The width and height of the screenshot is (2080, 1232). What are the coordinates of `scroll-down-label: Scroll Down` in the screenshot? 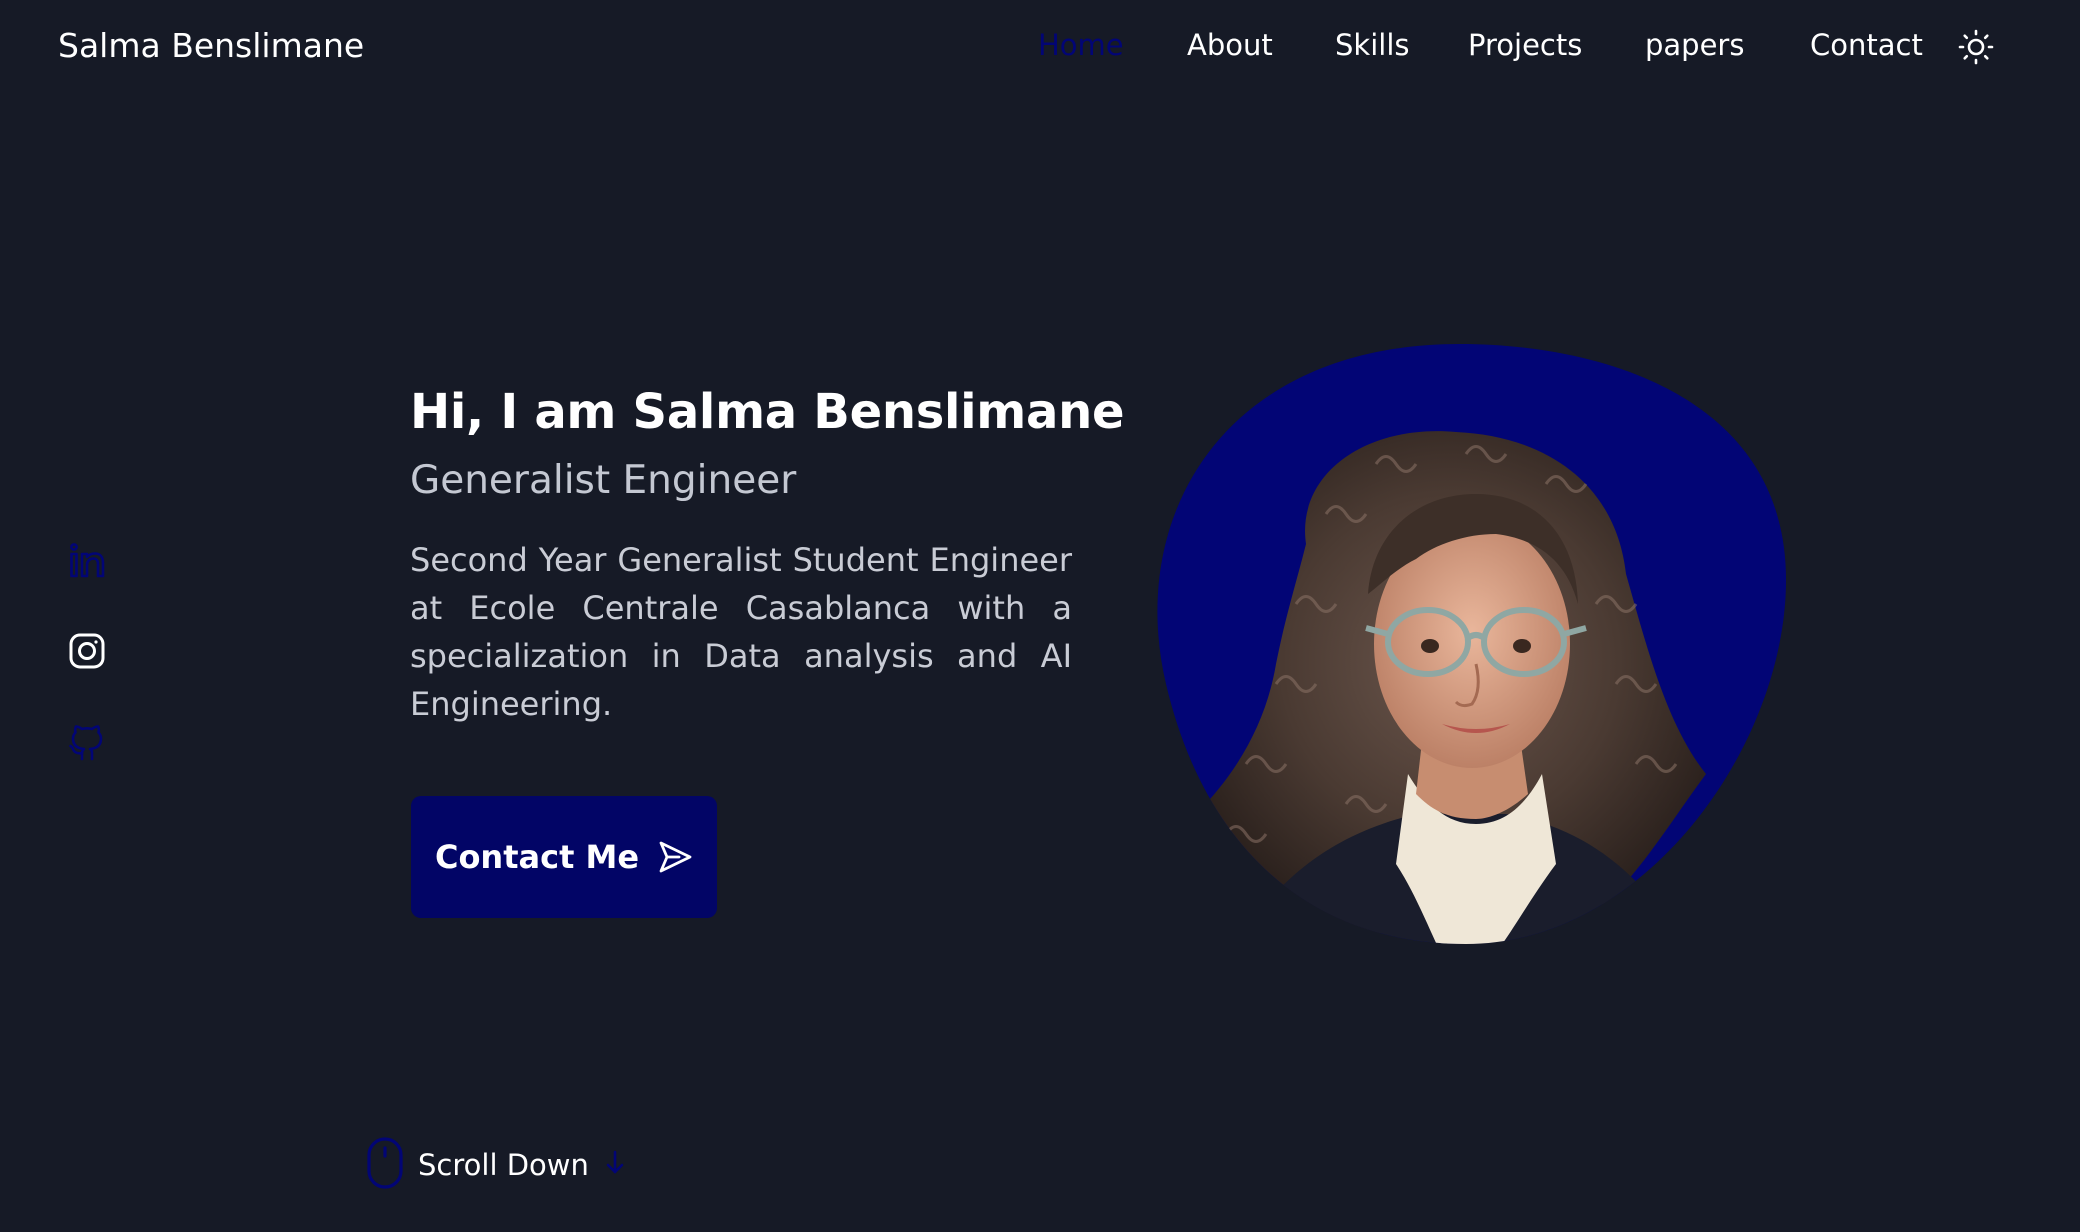 It's located at (503, 1165).